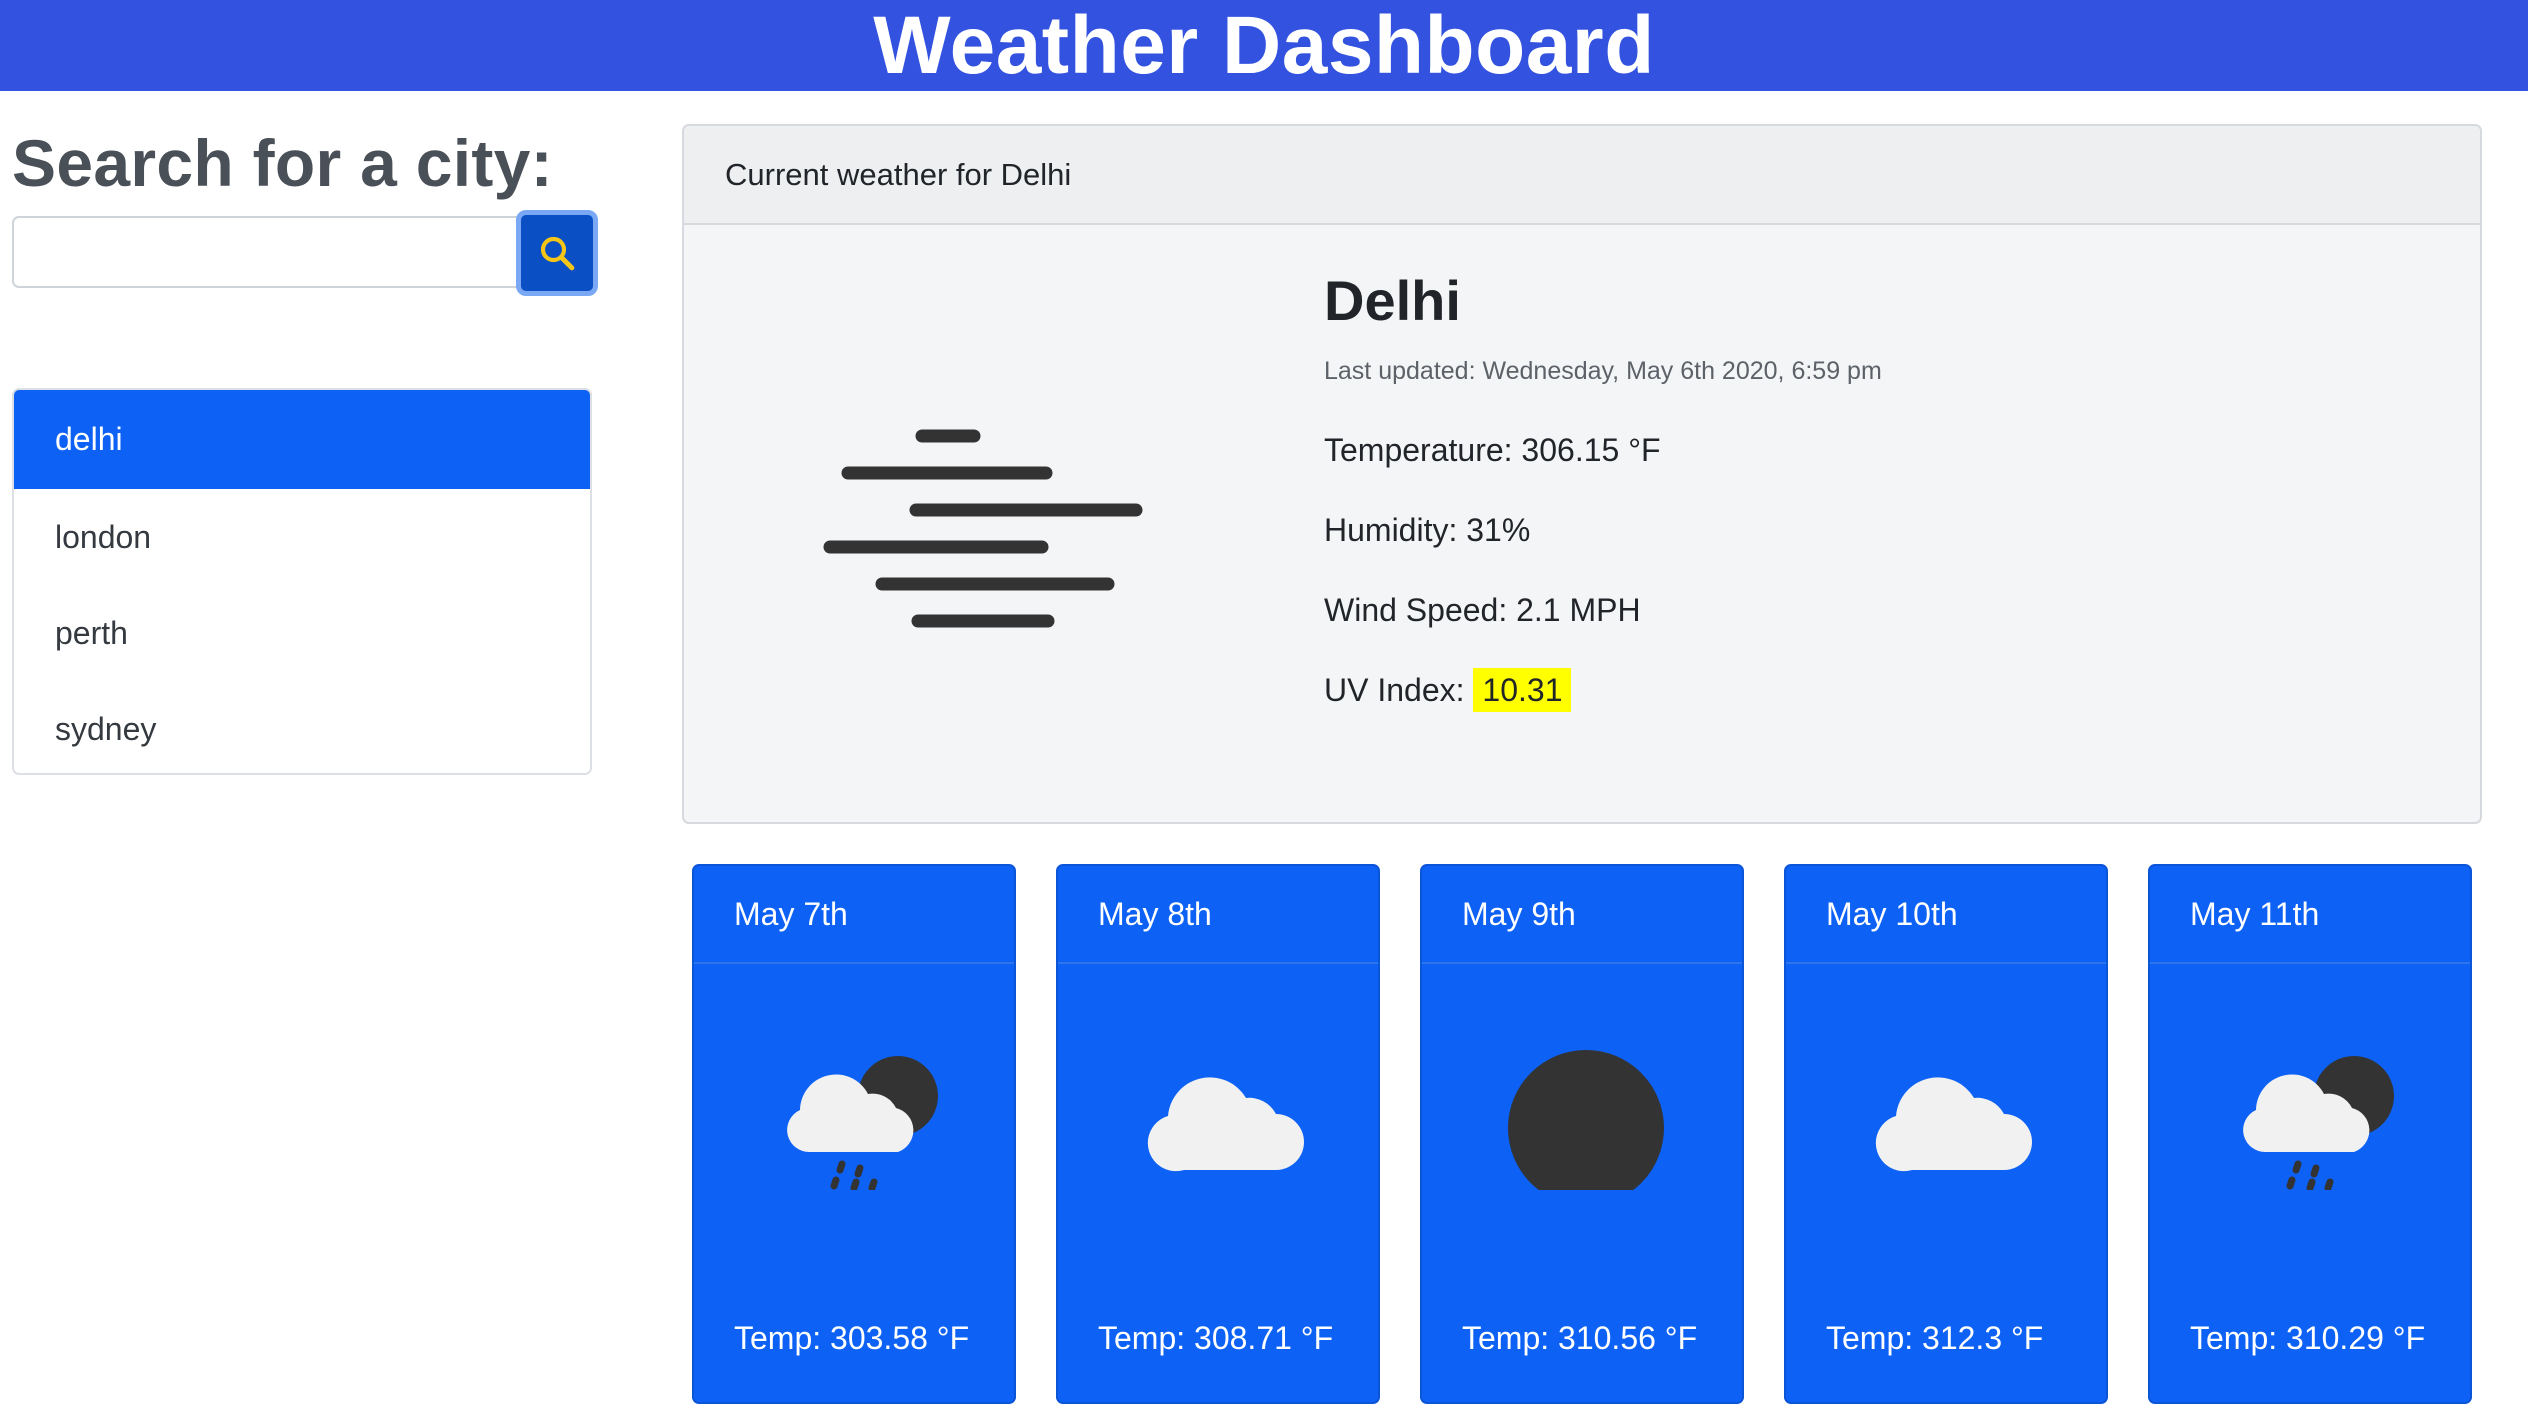  Describe the element at coordinates (2308, 1338) in the screenshot. I see `forecast-temp: Temp: 310.29 °F` at that location.